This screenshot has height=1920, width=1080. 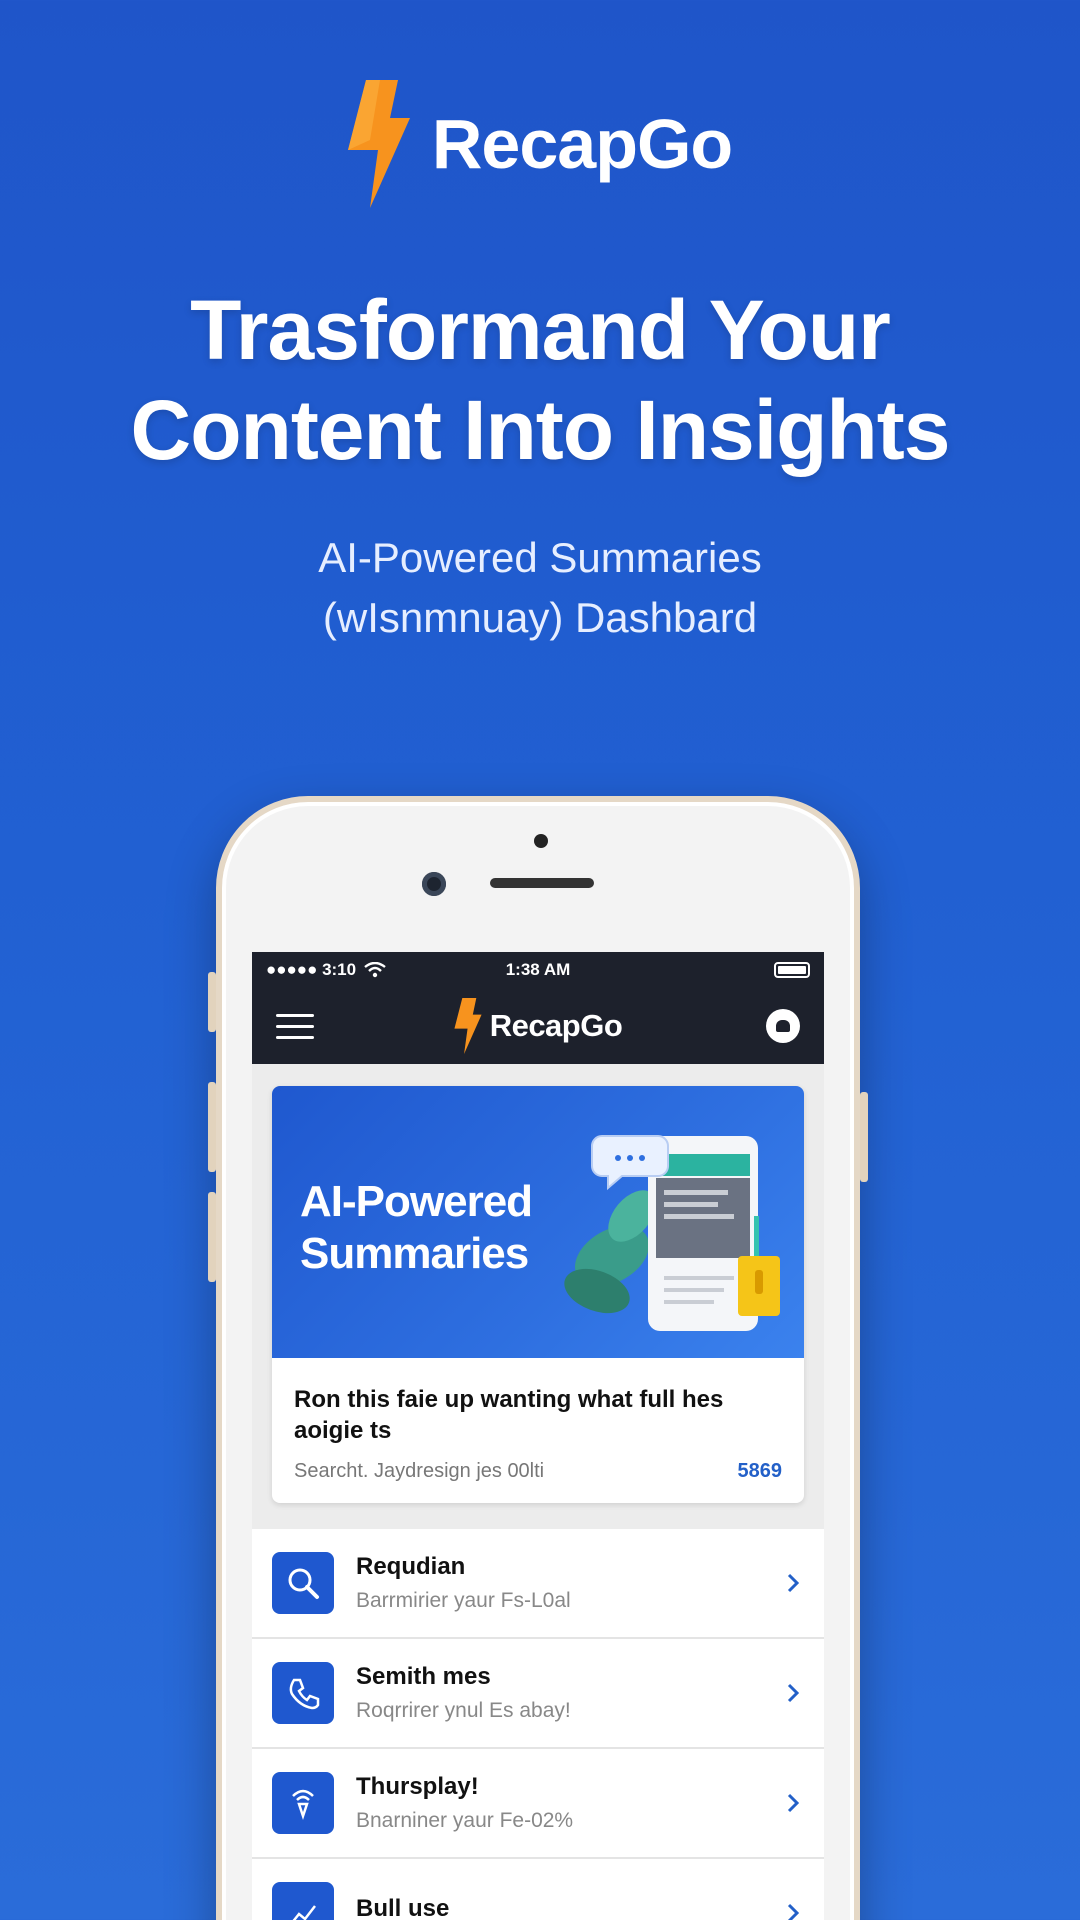 I want to click on list-item: Semith mes Roqrrirer ynul Es abay!, so click(x=538, y=1694).